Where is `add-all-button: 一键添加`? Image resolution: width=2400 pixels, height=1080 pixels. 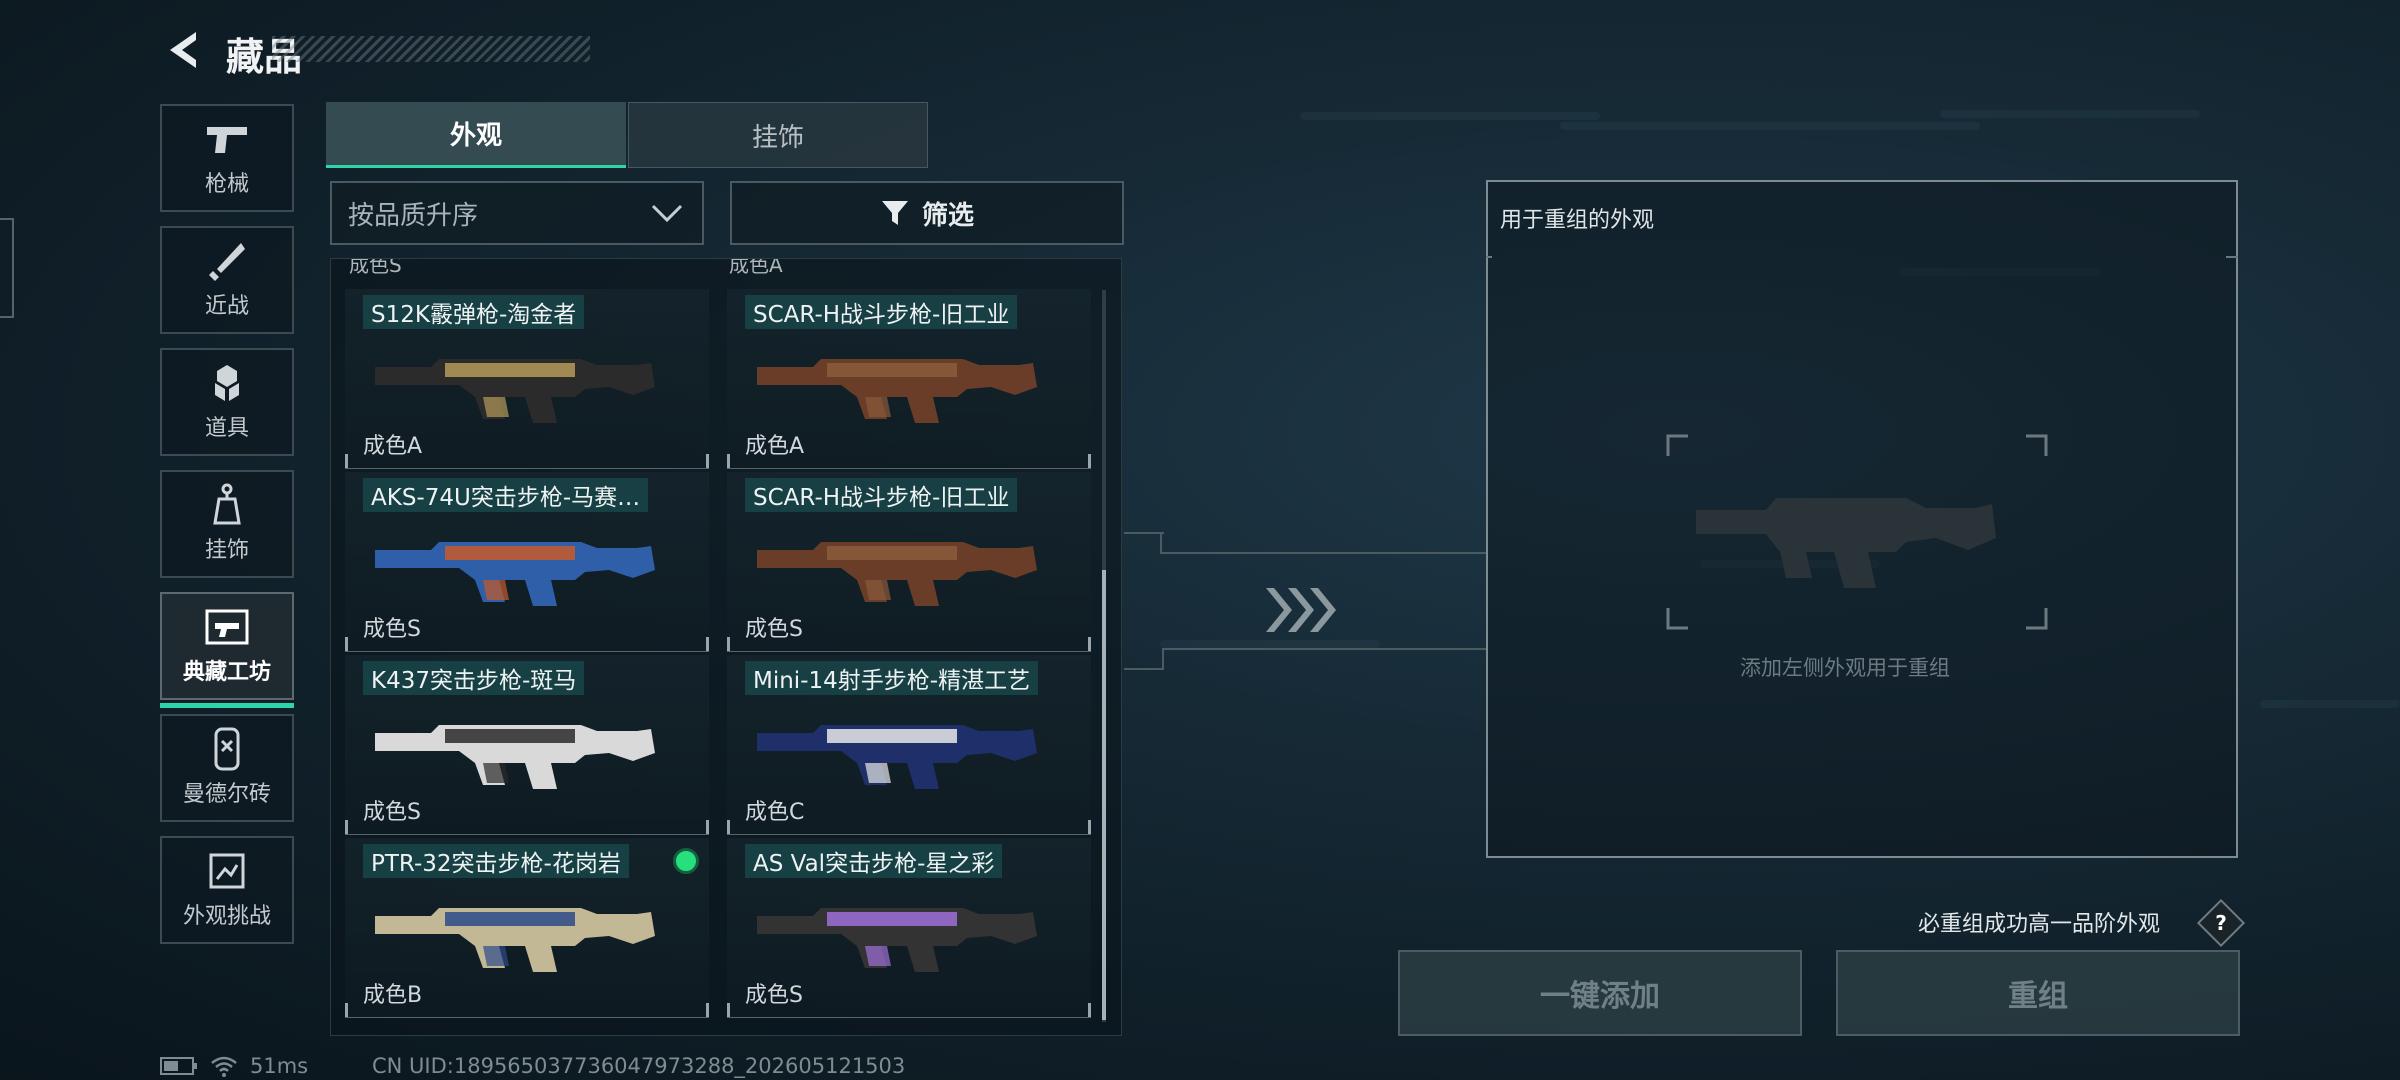
add-all-button: 一键添加 is located at coordinates (1600, 993).